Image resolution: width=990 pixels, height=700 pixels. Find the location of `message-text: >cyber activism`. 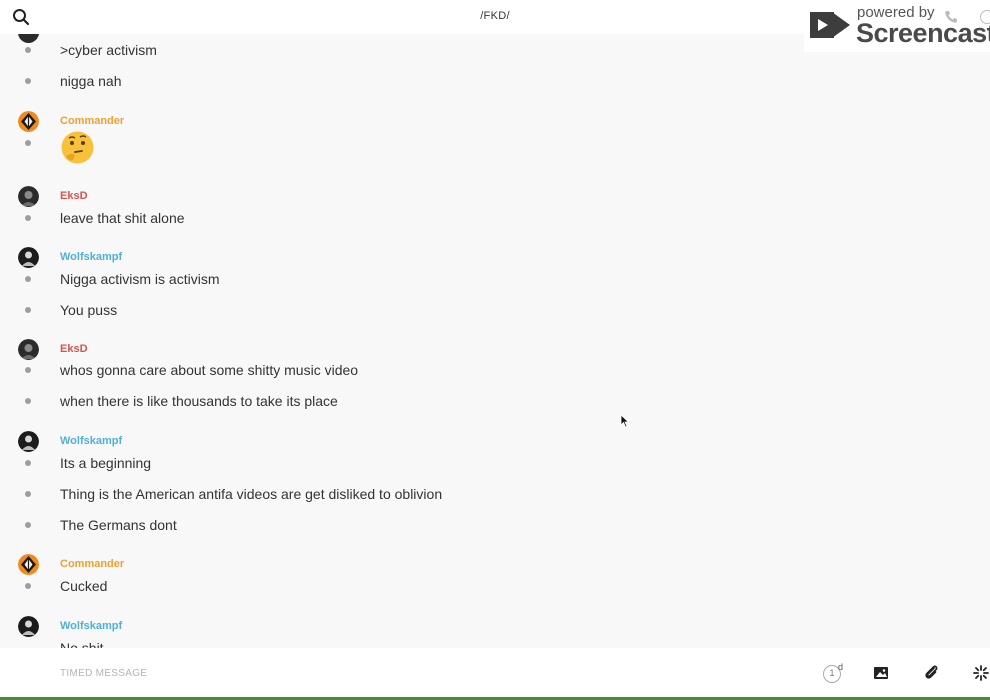

message-text: >cyber activism is located at coordinates (108, 50).